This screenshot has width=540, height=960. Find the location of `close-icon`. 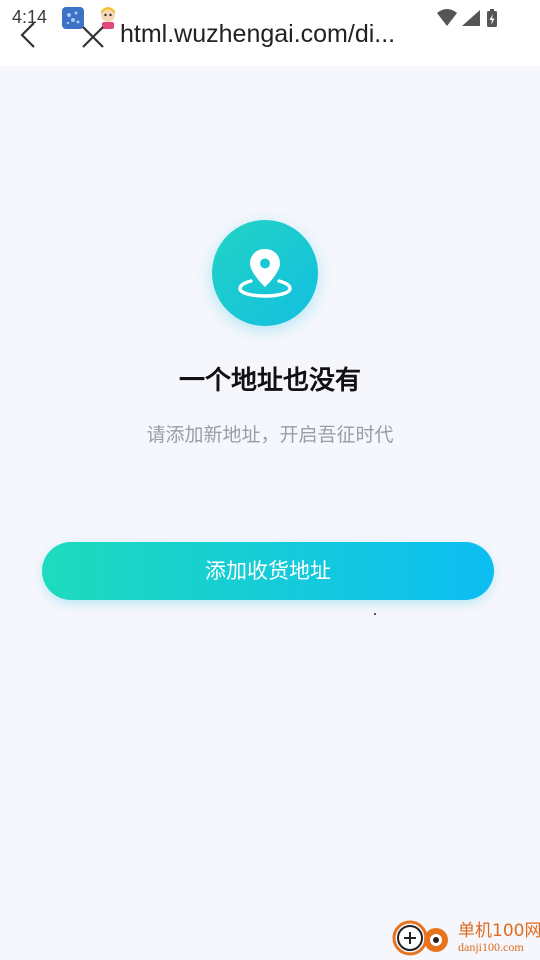

close-icon is located at coordinates (93, 37).